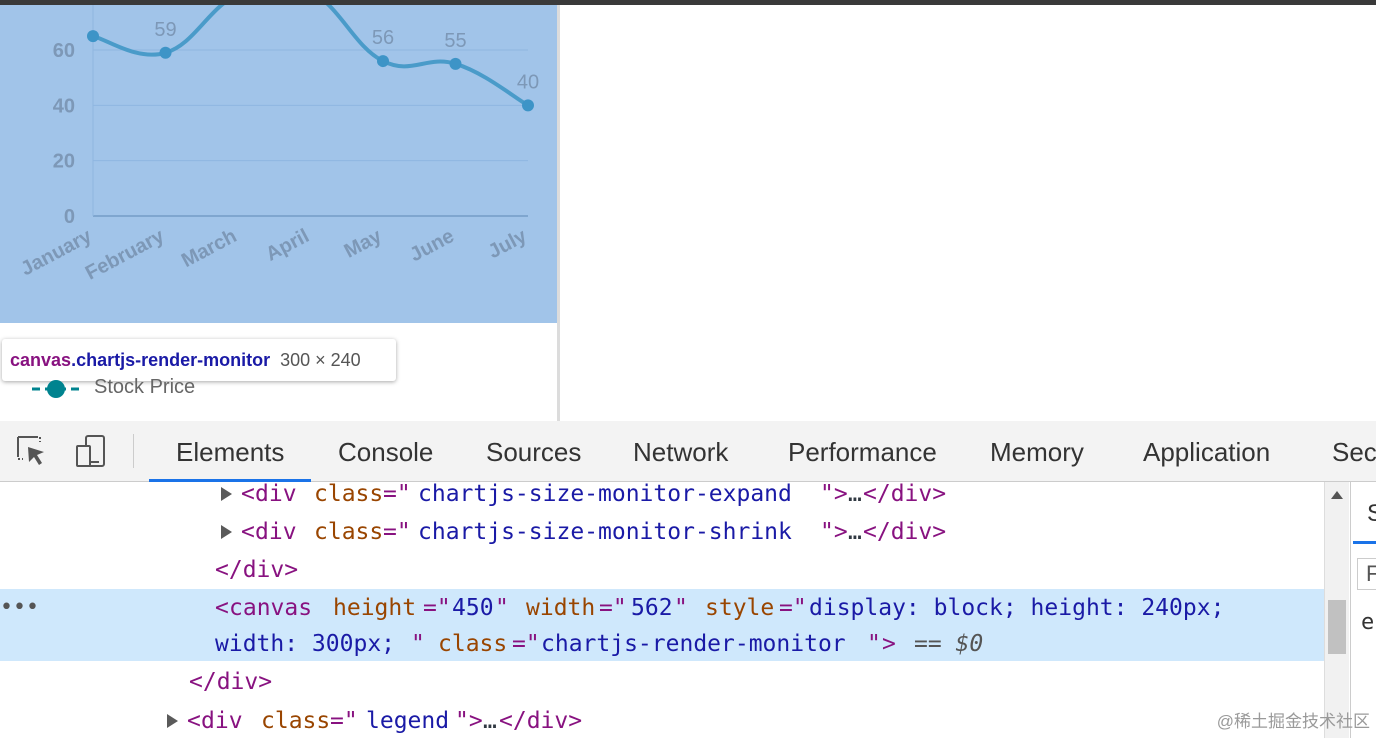 The width and height of the screenshot is (1376, 738). I want to click on x-tick-label: February, so click(125, 255).